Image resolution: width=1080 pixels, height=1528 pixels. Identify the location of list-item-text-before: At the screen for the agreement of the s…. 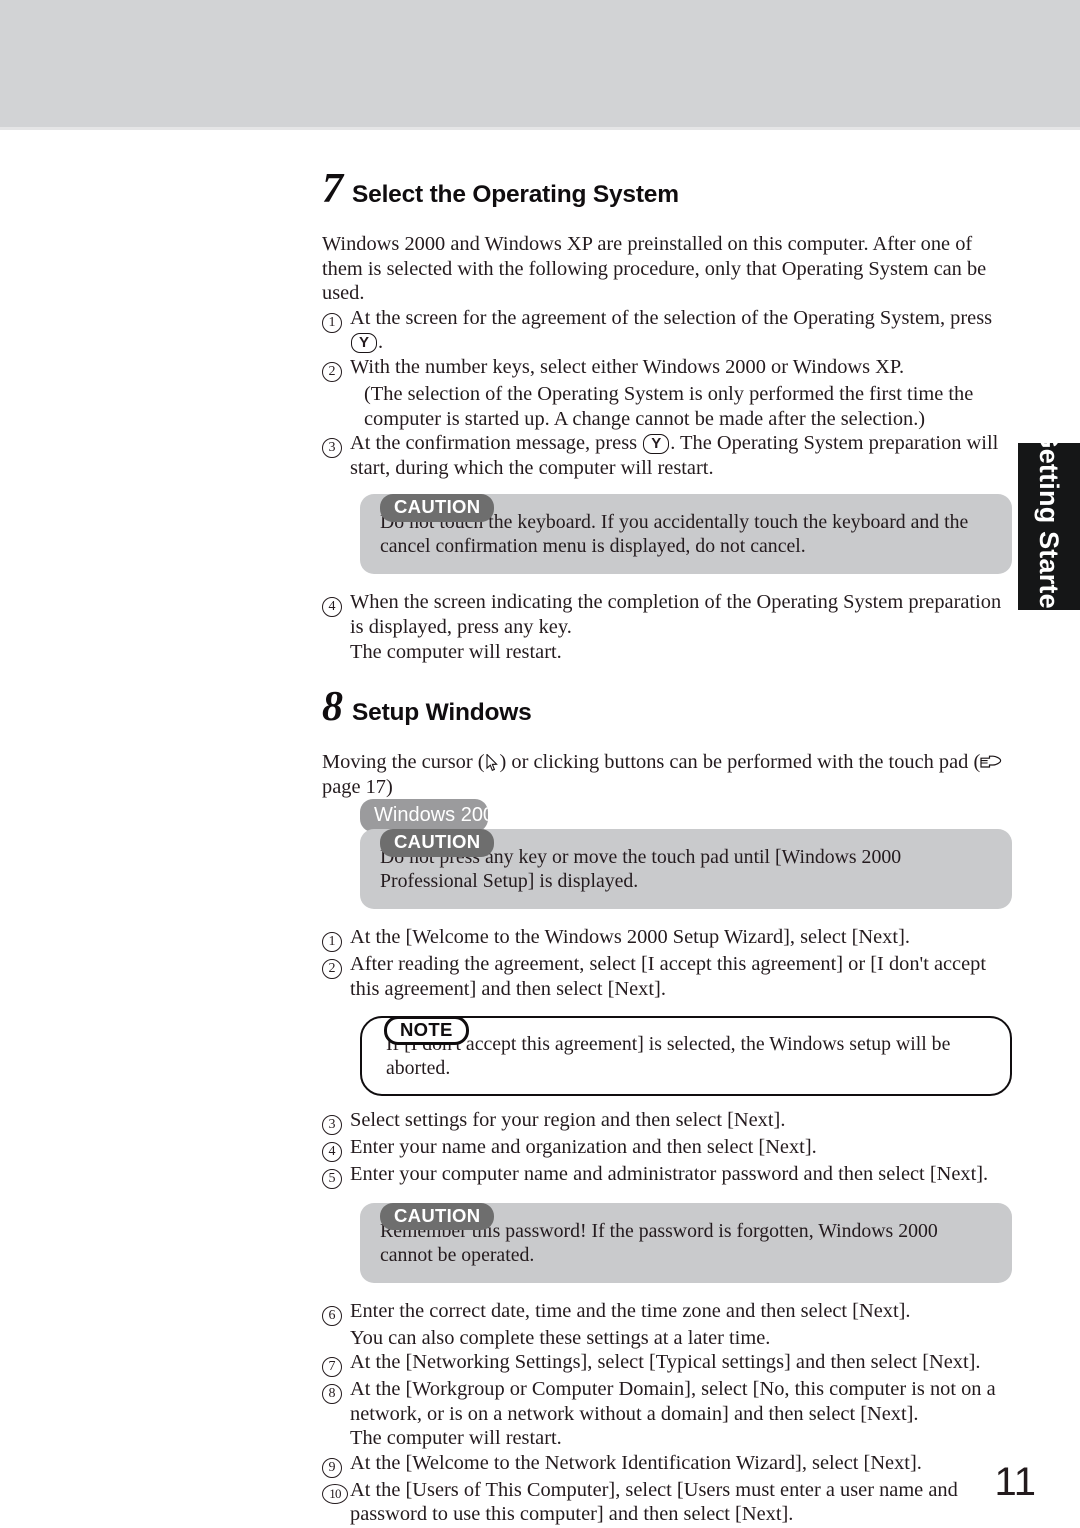
(671, 317).